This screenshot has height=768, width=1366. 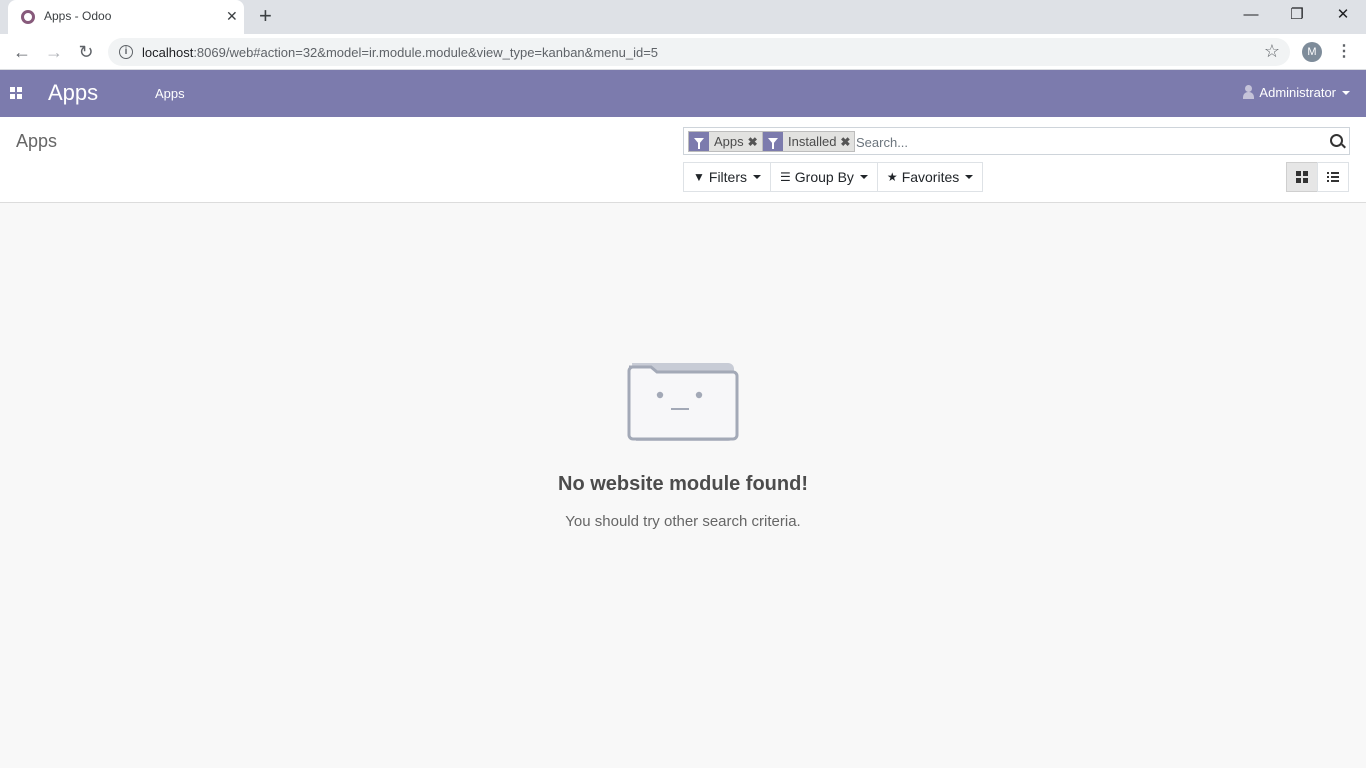 What do you see at coordinates (785, 177) in the screenshot?
I see `bars-icon: ☰` at bounding box center [785, 177].